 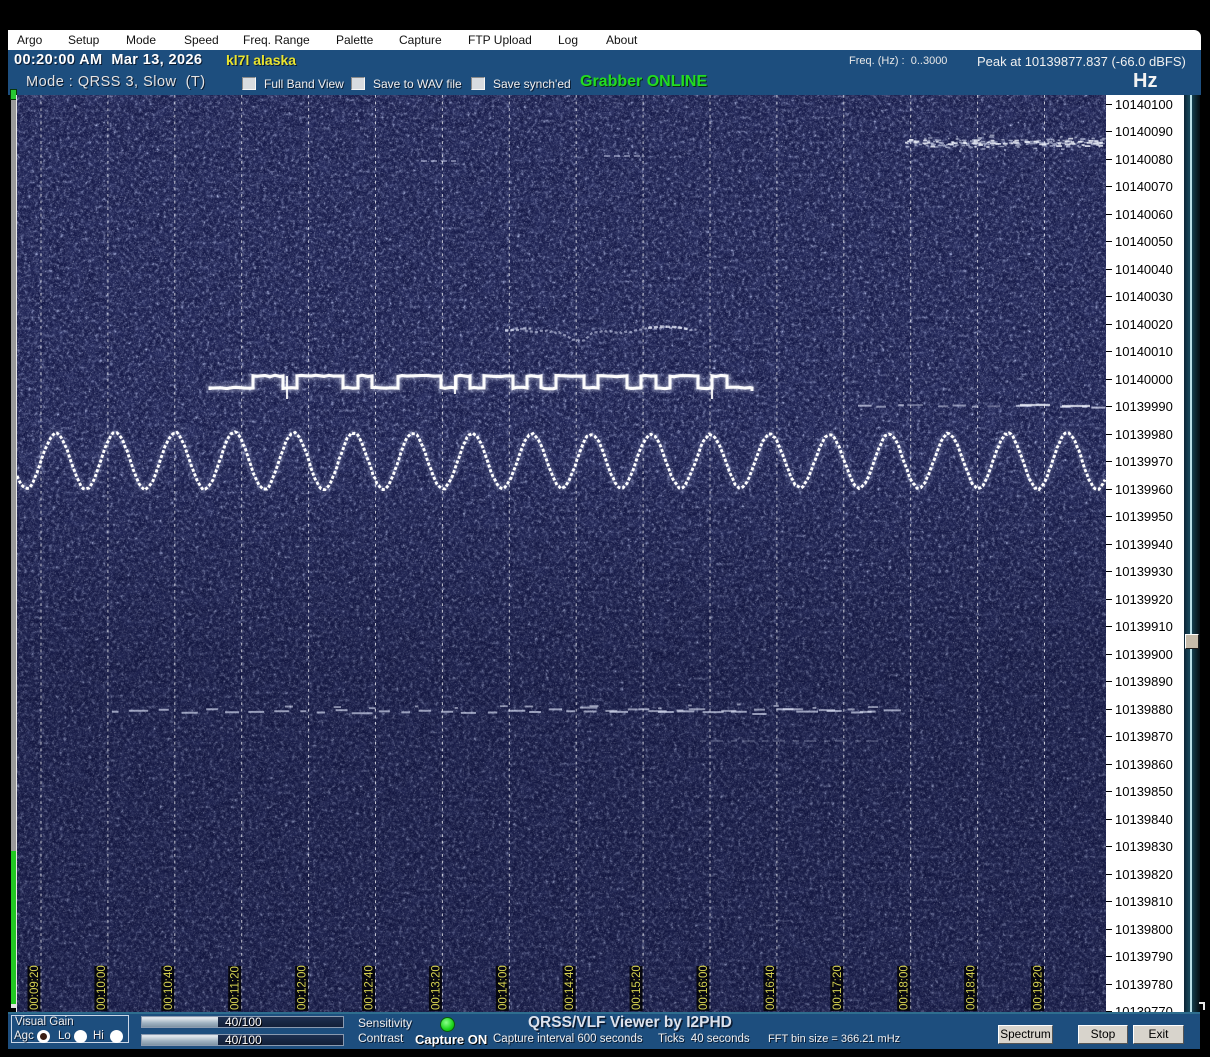 I want to click on svg-text: 00:19:20, so click(x=1039, y=987).